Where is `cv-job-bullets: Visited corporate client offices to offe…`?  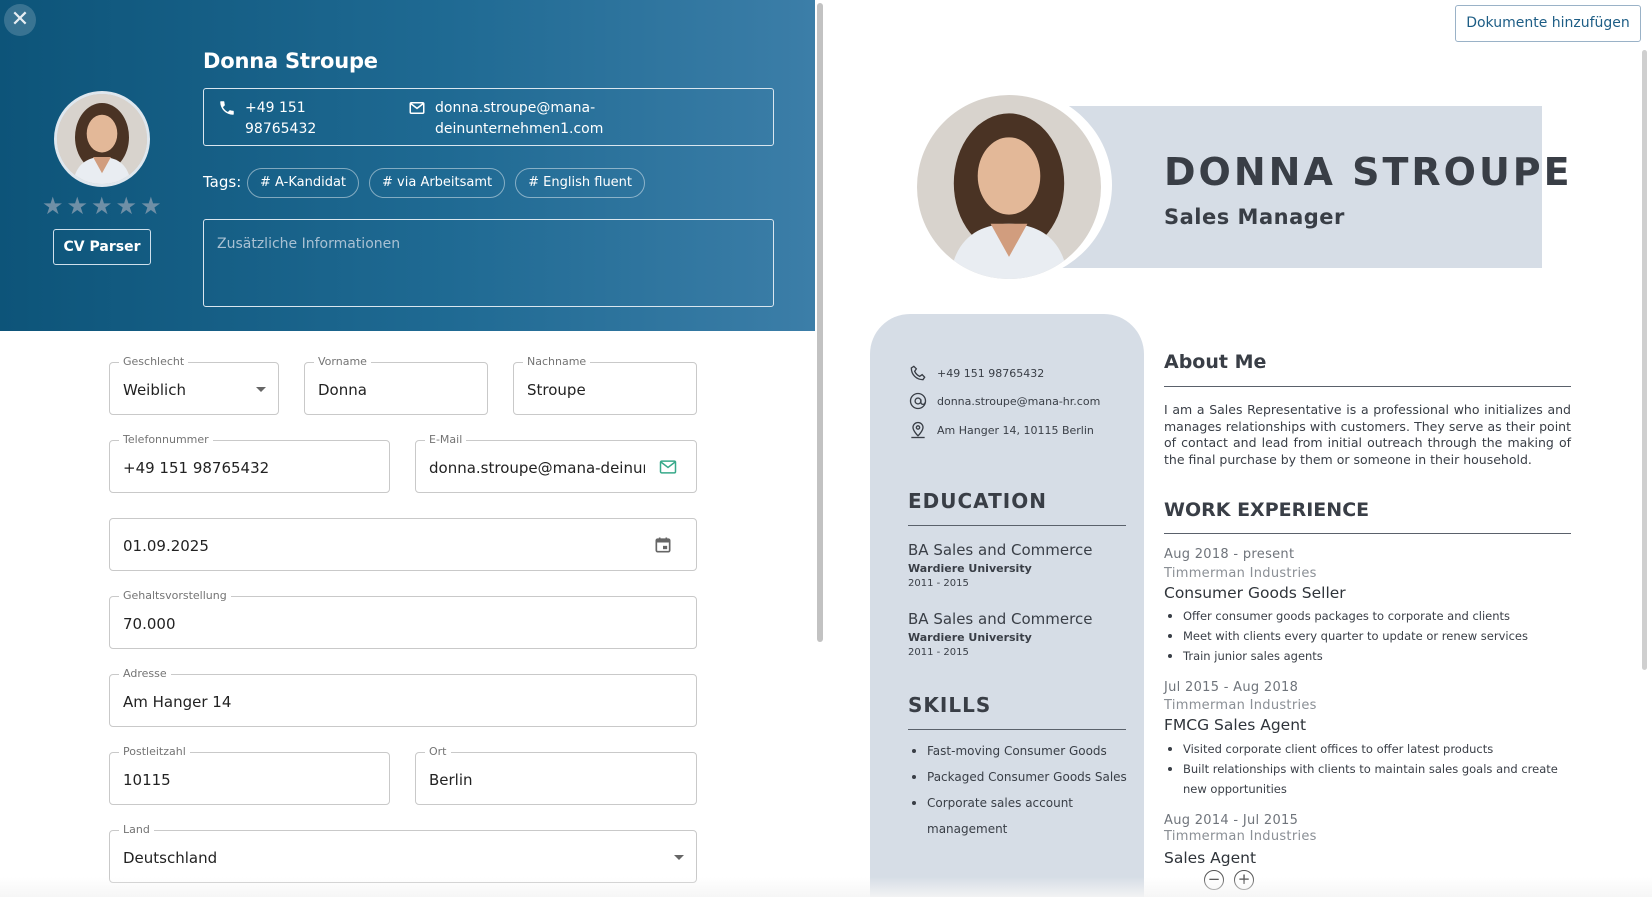 cv-job-bullets: Visited corporate client offices to offe… is located at coordinates (1367, 769).